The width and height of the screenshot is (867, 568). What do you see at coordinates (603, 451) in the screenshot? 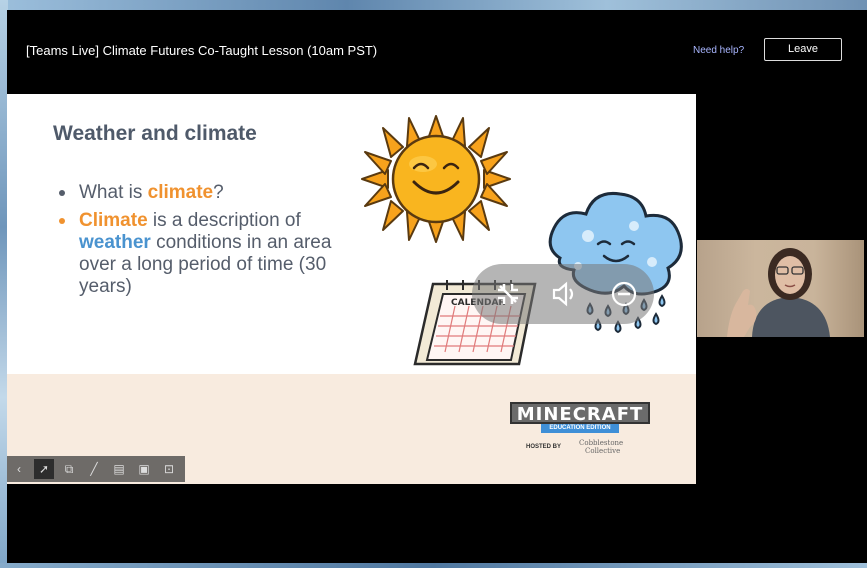
I see `partner-name-line2: Collective` at bounding box center [603, 451].